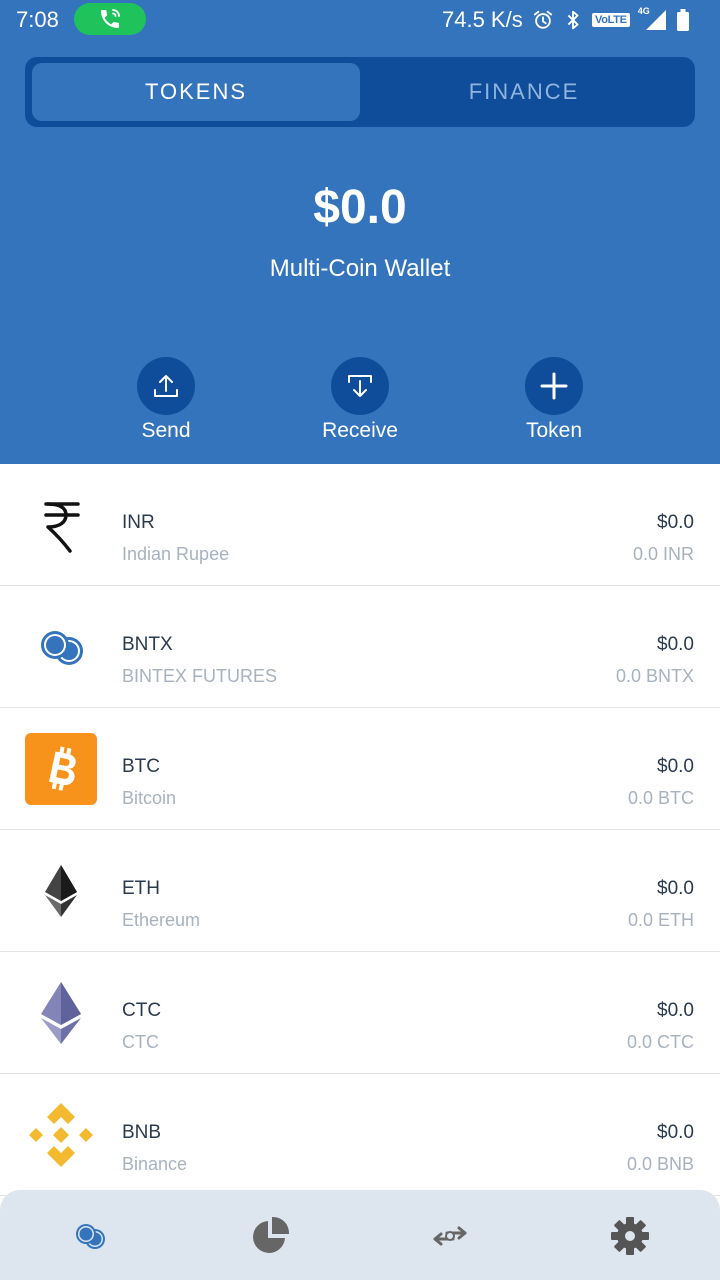 The image size is (720, 1280). Describe the element at coordinates (200, 676) in the screenshot. I see `token-name: BINTEX FUTURES` at that location.